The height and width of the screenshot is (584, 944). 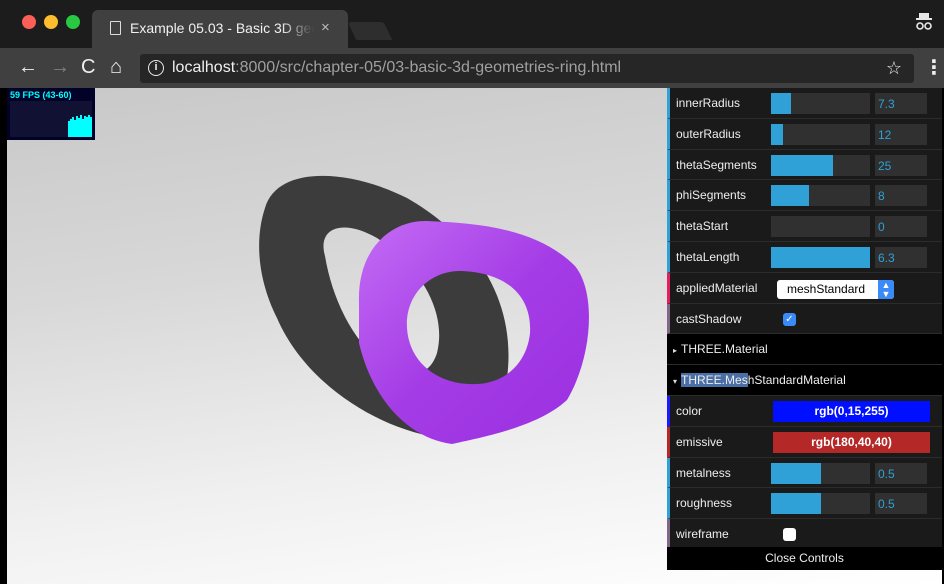 I want to click on control-label: metalness, so click(x=703, y=472).